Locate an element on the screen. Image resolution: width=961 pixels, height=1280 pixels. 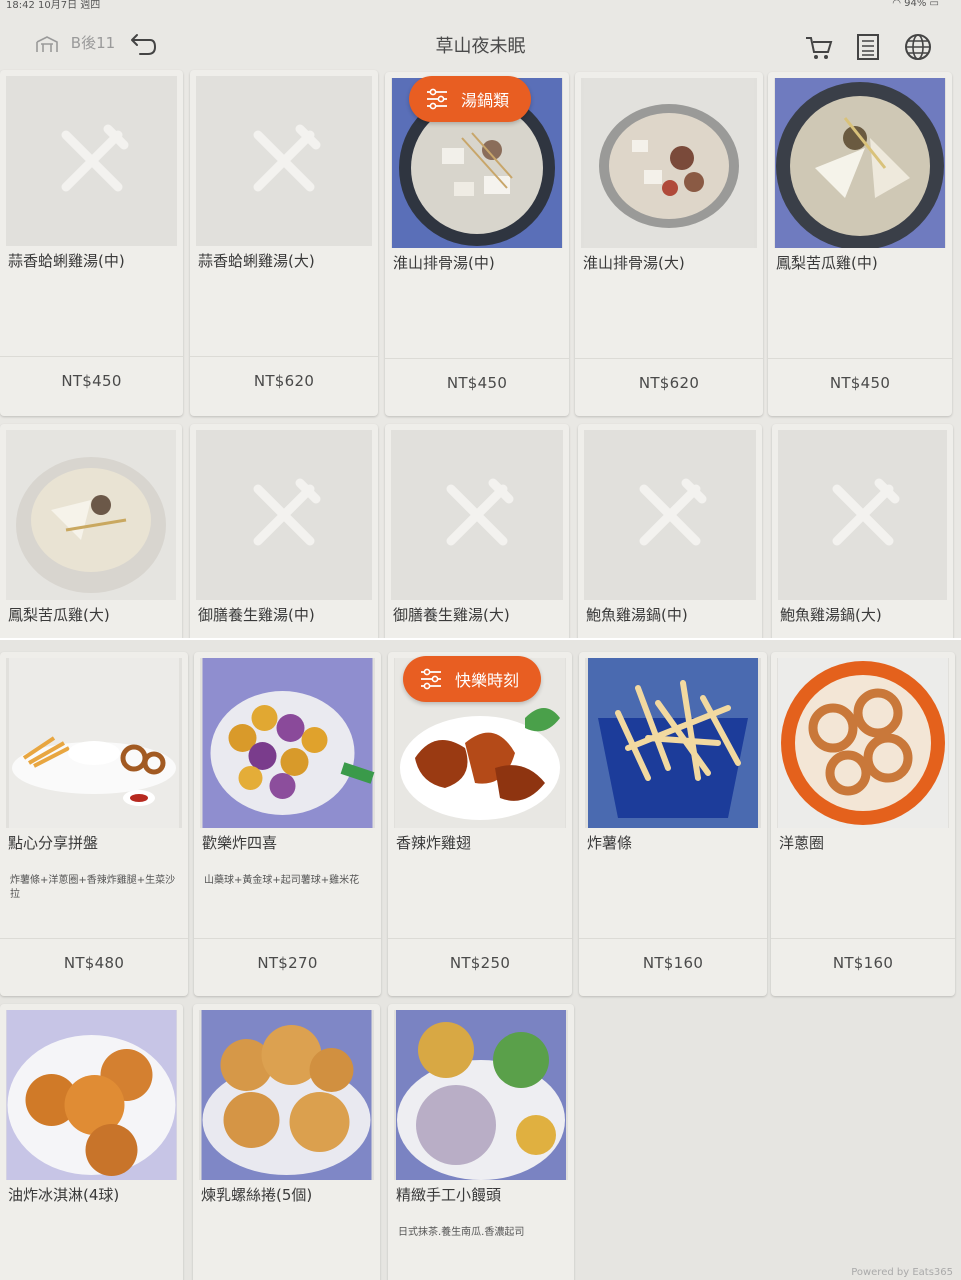
menu-item-card: 御膳養生雞湯(中) is located at coordinates (284, 532).